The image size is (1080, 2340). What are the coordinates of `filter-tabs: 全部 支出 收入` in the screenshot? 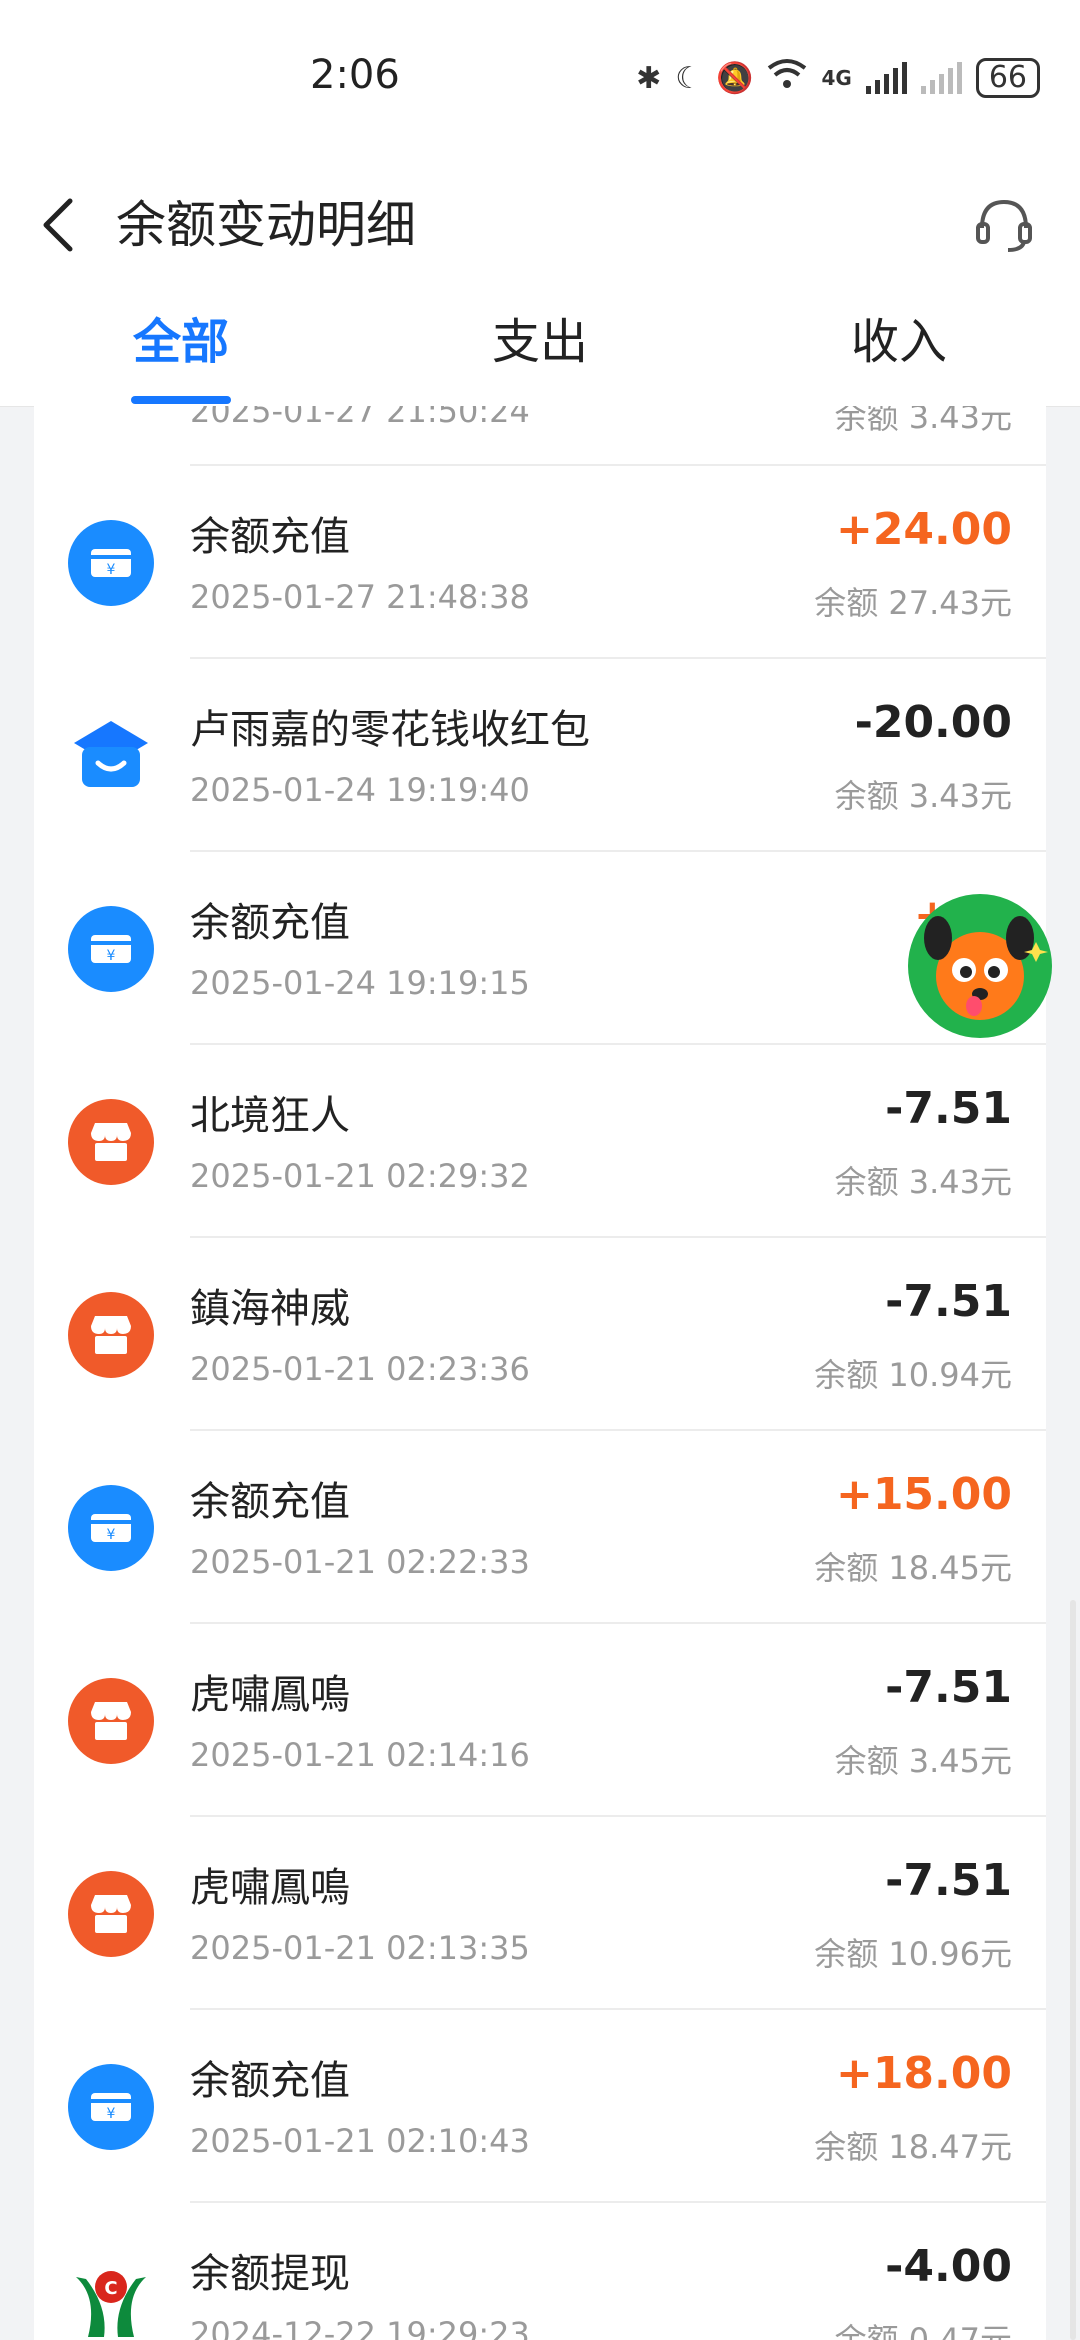 It's located at (540, 347).